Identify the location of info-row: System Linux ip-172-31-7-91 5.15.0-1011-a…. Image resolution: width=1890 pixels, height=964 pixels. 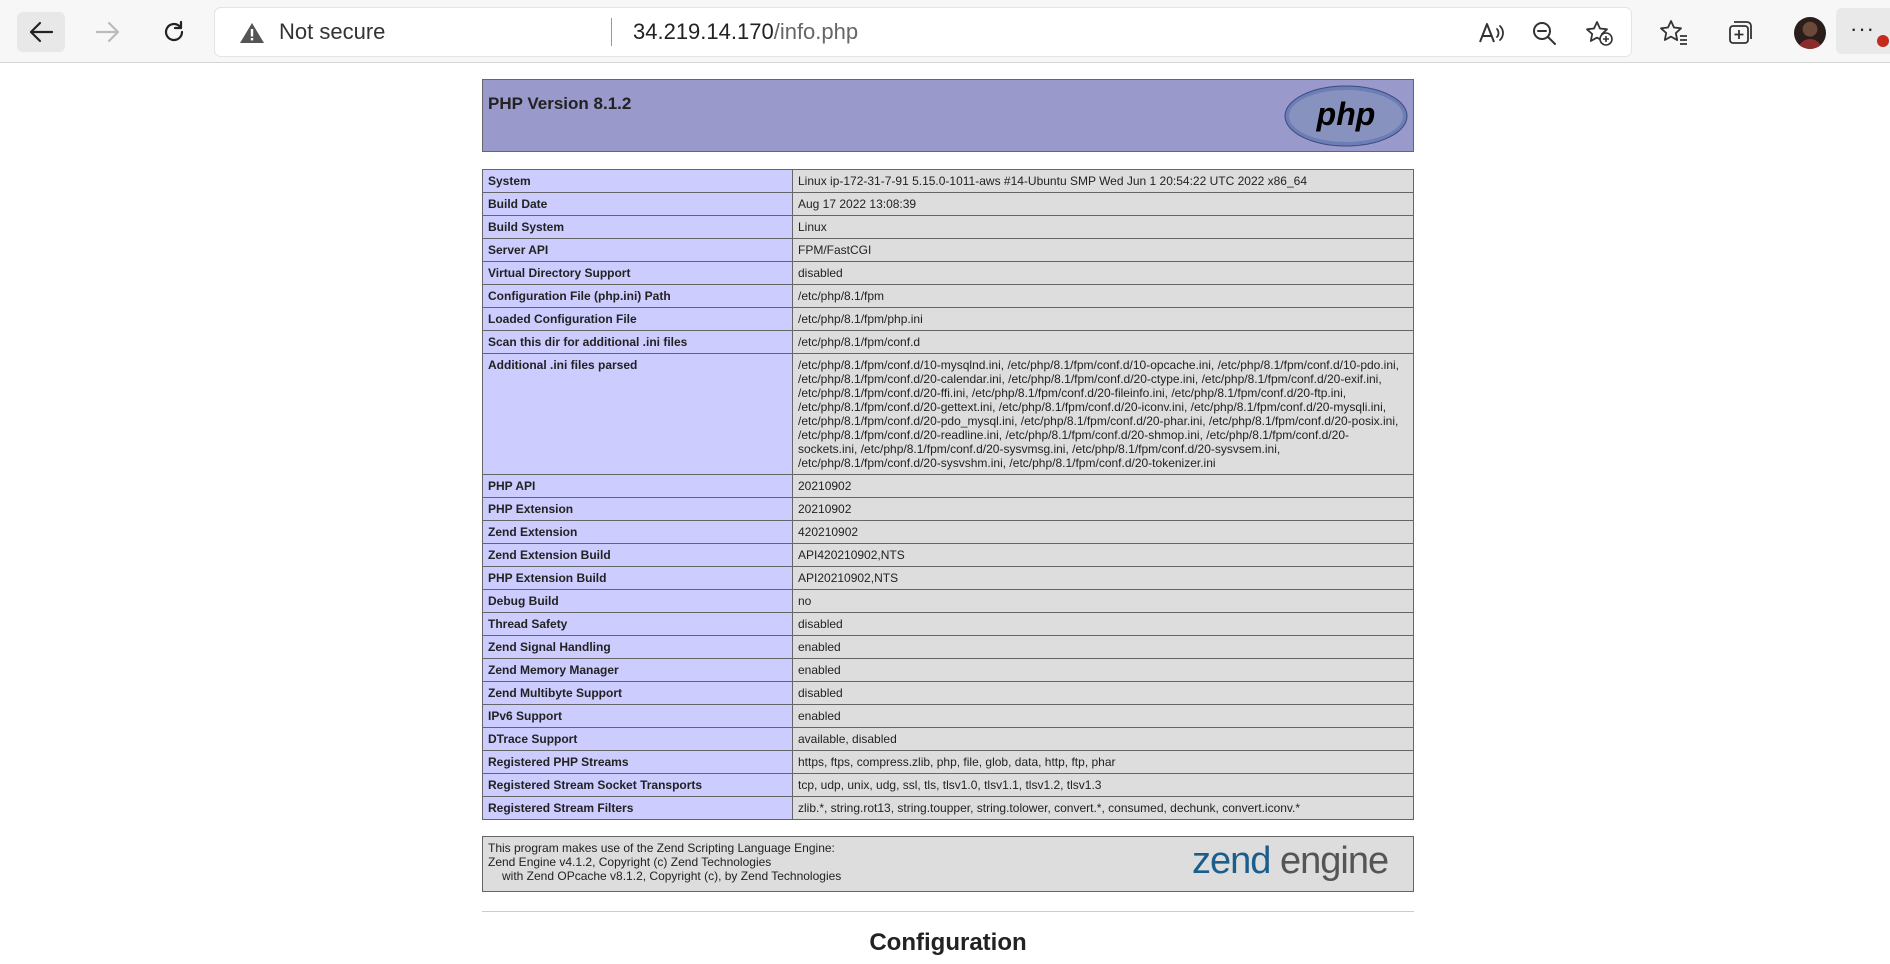
(948, 181).